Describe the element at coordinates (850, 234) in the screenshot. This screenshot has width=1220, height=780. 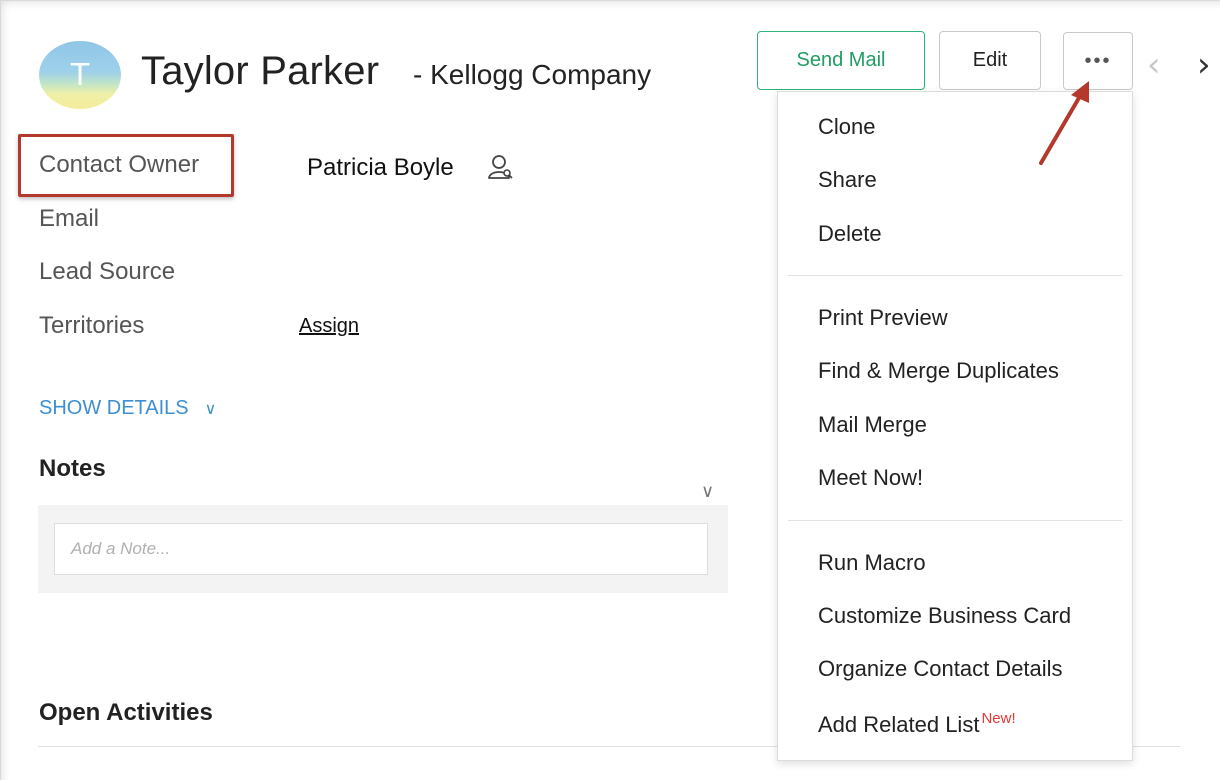
I see `menu-item-delete: Delete` at that location.